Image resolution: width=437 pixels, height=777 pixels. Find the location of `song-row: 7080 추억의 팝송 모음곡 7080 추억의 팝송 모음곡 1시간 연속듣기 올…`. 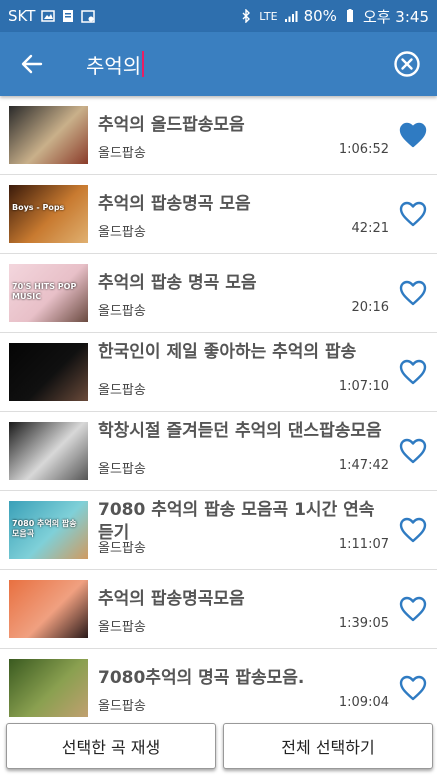

song-row: 7080 추억의 팝송 모음곡 7080 추억의 팝송 모음곡 1시간 연속듣기 올… is located at coordinates (218, 530).